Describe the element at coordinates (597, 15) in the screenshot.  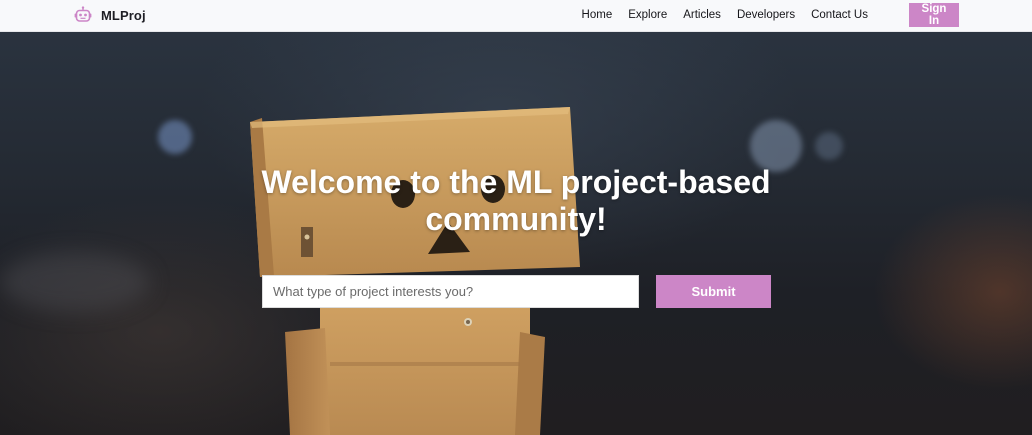
I see `nav-link-home: Home` at that location.